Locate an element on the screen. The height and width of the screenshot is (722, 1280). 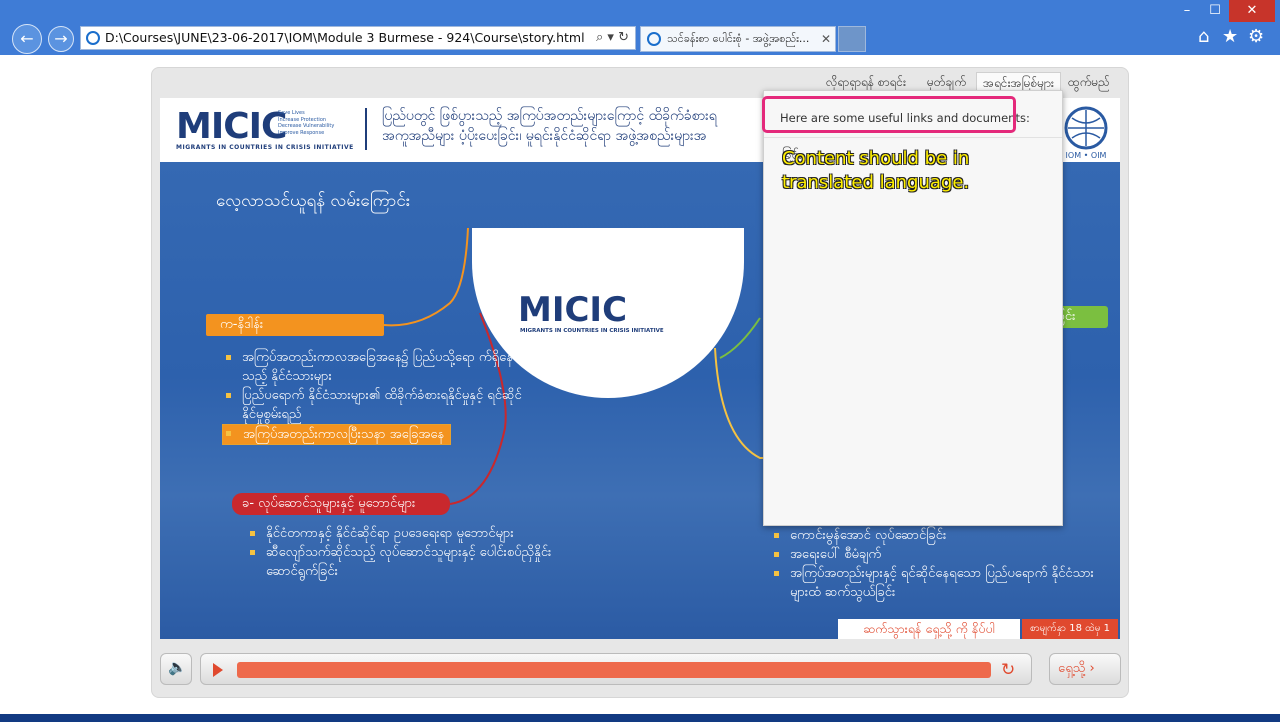
forward-button: → is located at coordinates (61, 39).